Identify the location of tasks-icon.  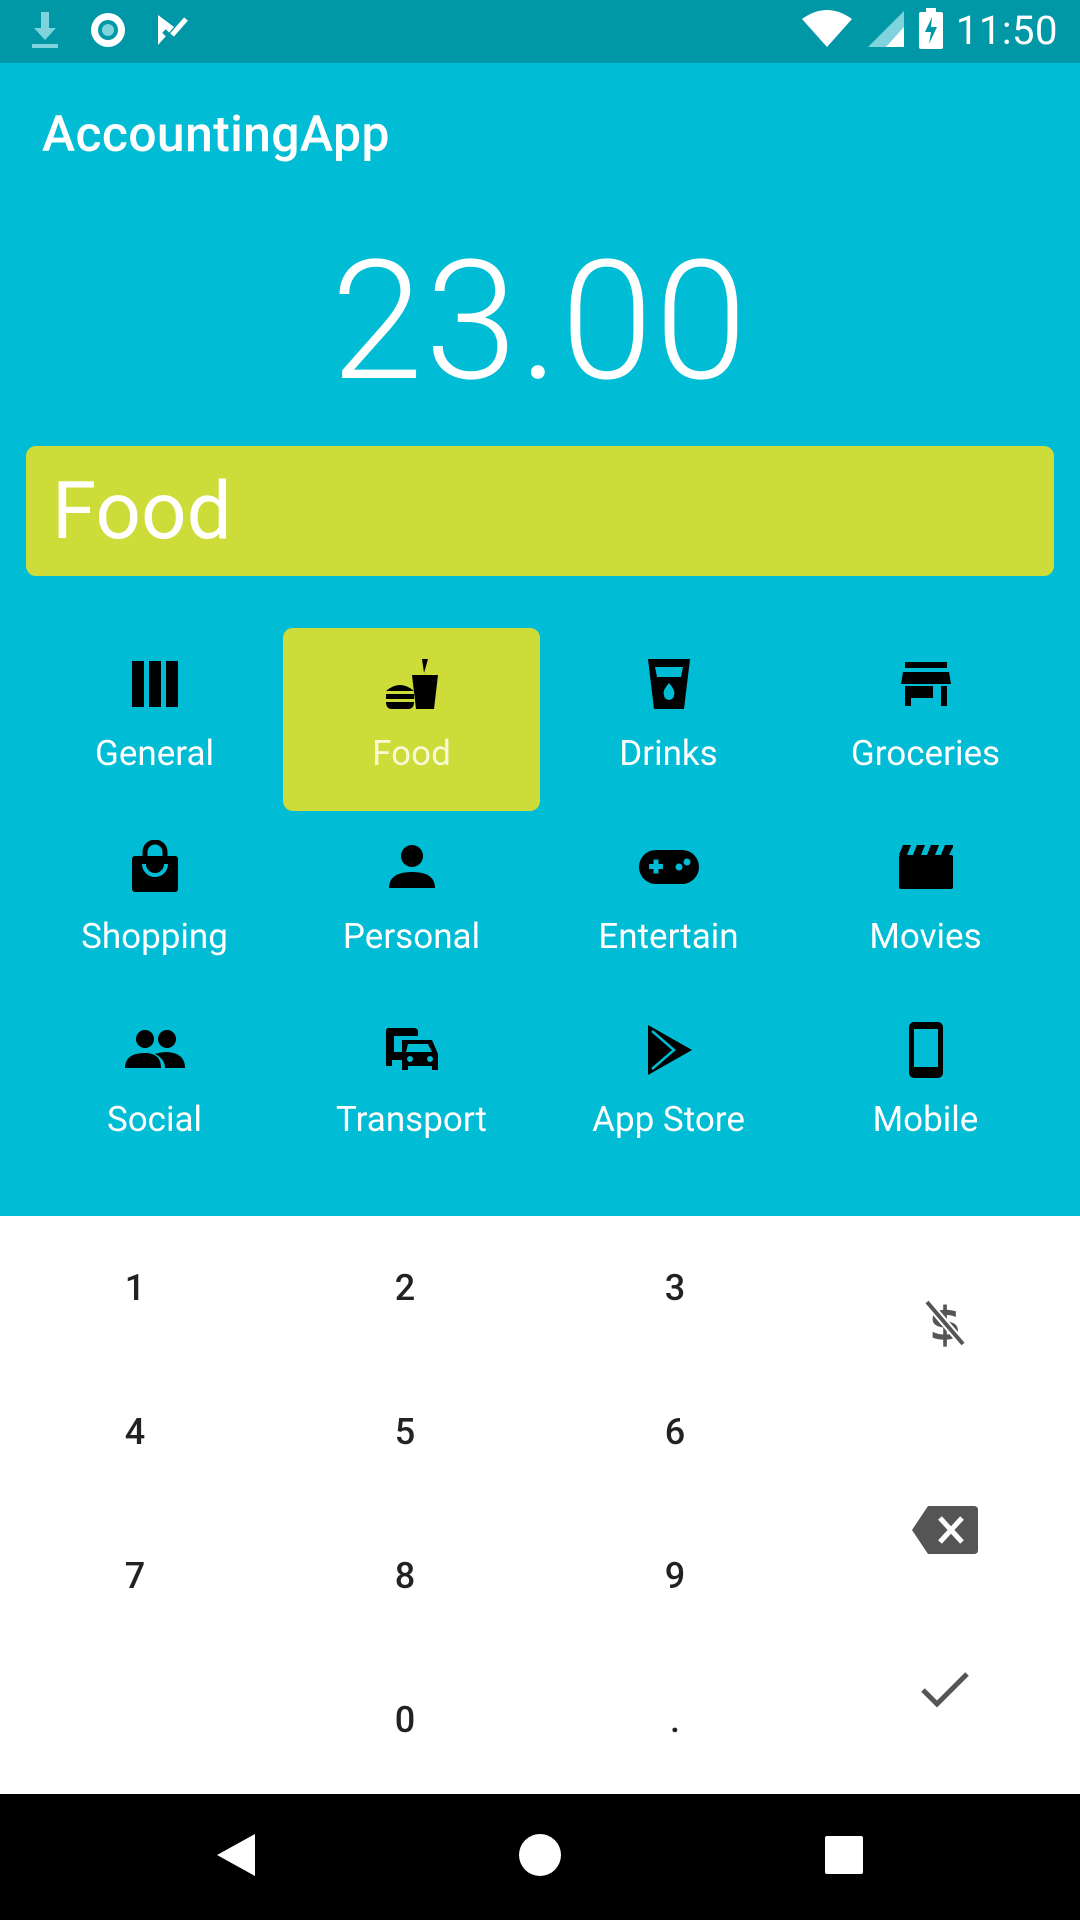
(173, 32).